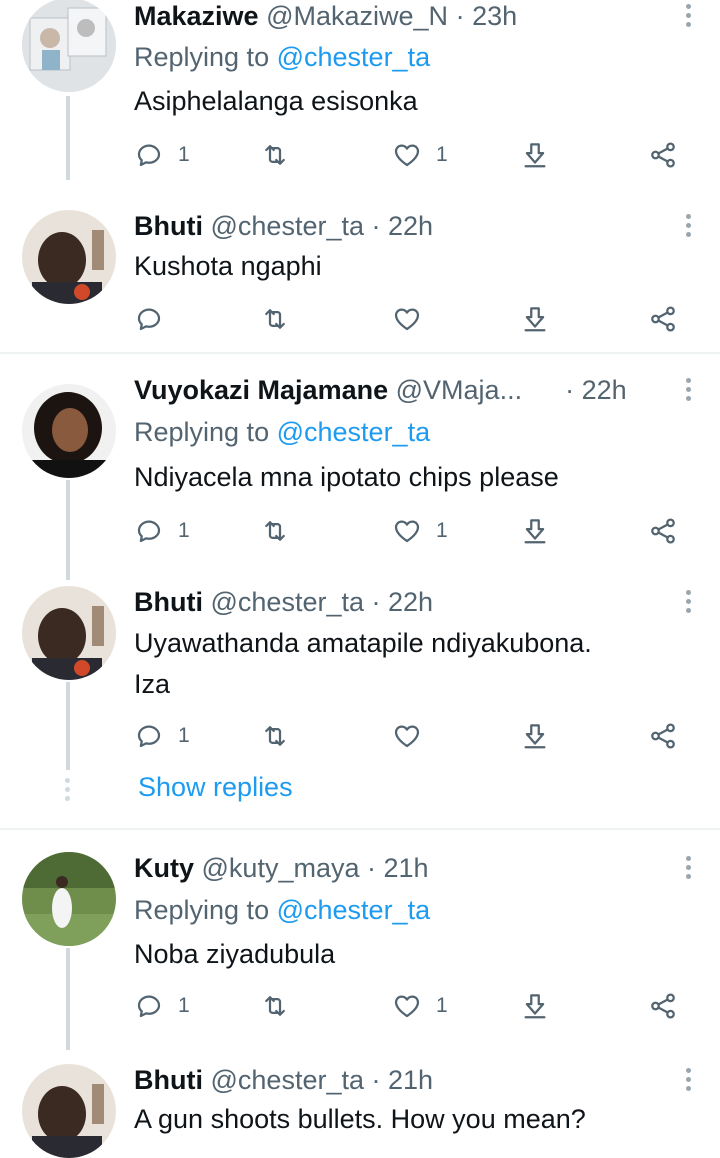 This screenshot has height=1158, width=720. What do you see at coordinates (215, 787) in the screenshot?
I see `show-replies-link: Show replies` at bounding box center [215, 787].